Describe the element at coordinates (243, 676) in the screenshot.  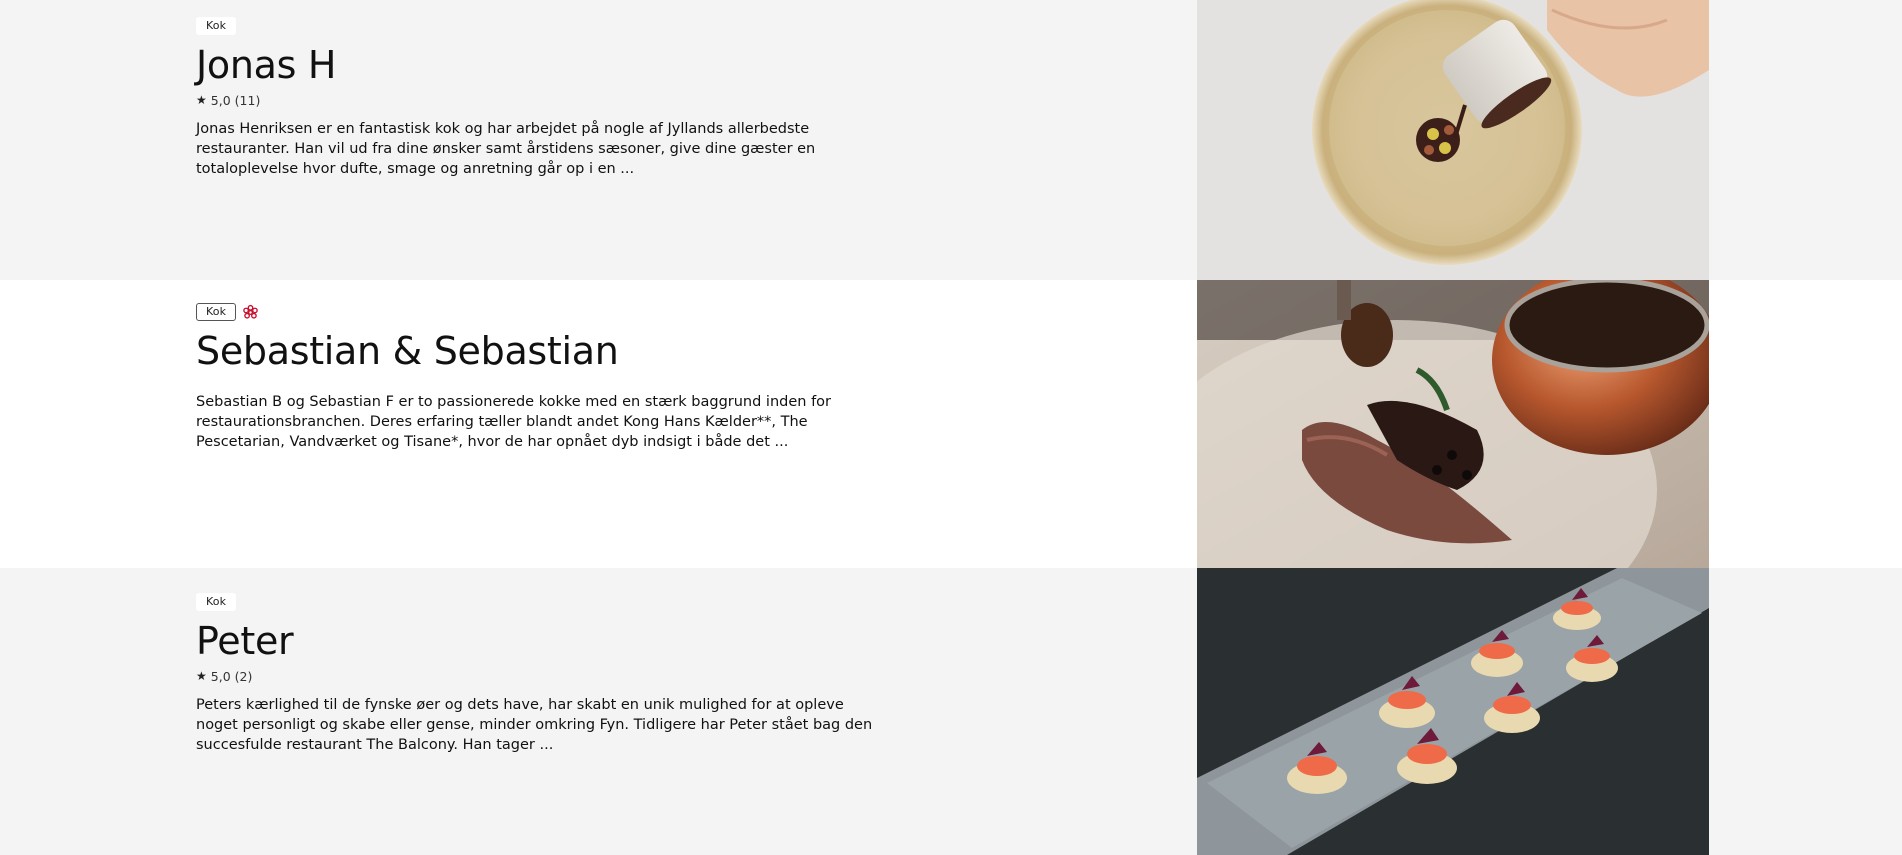
I see `review-count: (2)` at that location.